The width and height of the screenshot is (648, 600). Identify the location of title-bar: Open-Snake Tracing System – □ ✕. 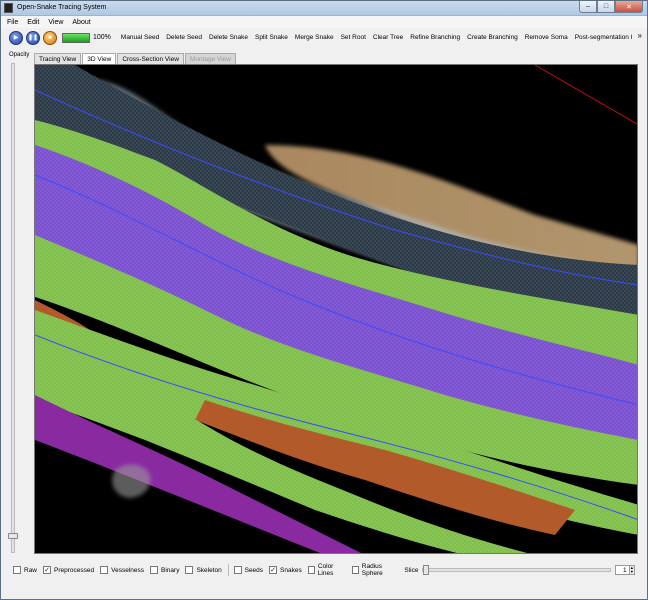
(324, 8).